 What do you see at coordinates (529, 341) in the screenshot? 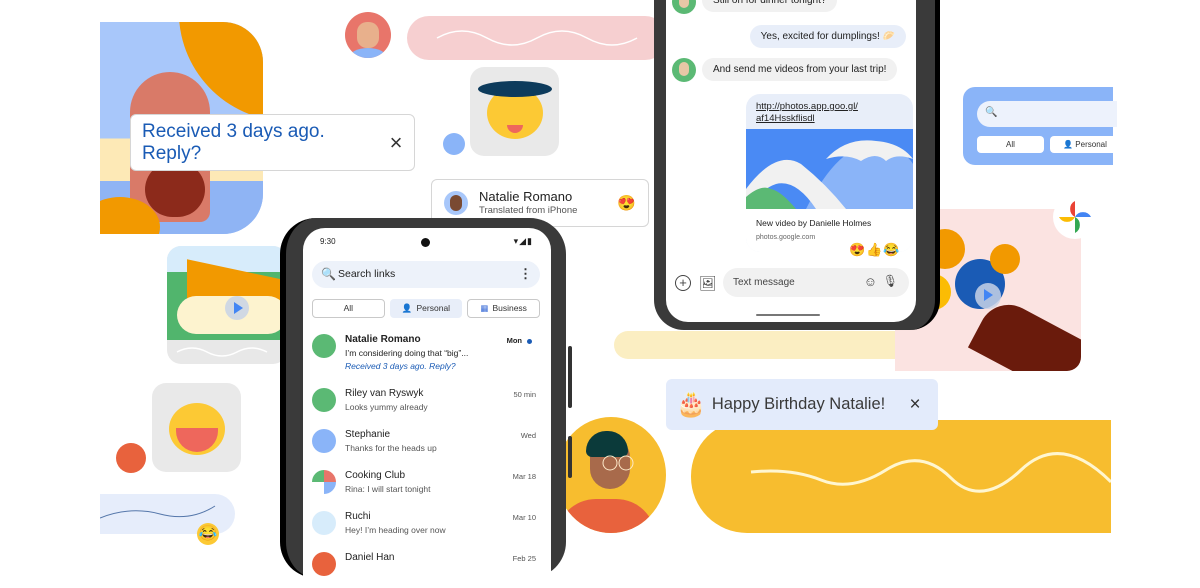
I see `unread-dot` at bounding box center [529, 341].